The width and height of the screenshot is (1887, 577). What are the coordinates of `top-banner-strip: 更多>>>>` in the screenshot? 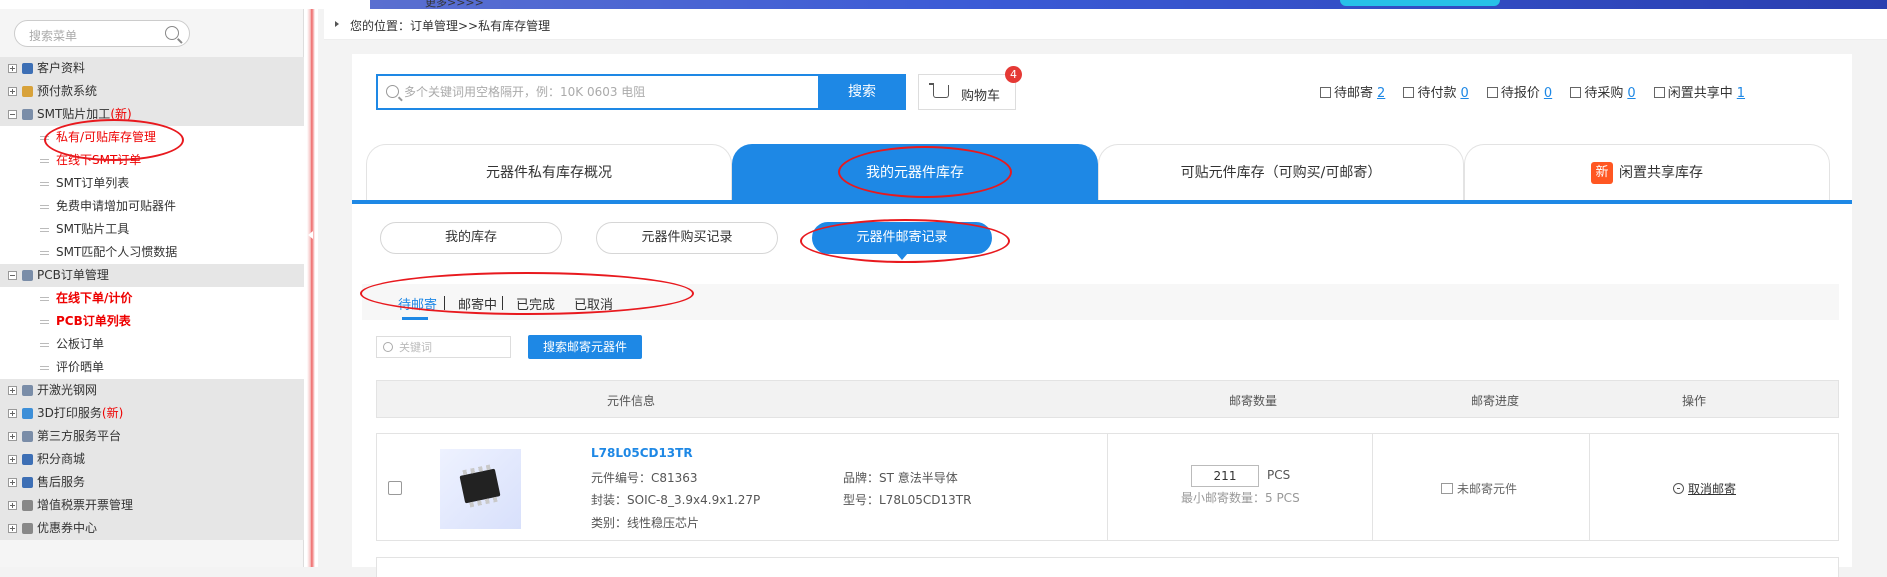 It's located at (943, 4).